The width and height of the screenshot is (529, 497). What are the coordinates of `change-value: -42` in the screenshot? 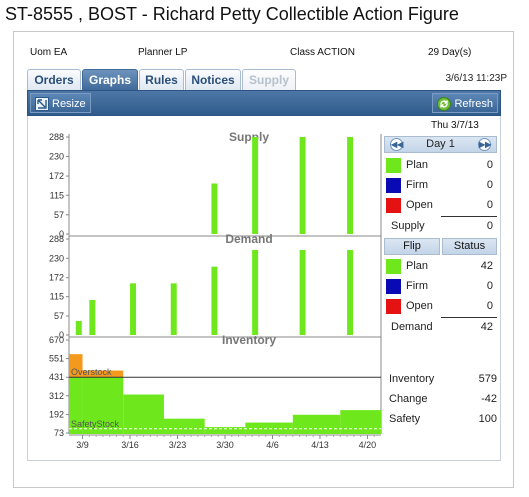 It's located at (489, 399).